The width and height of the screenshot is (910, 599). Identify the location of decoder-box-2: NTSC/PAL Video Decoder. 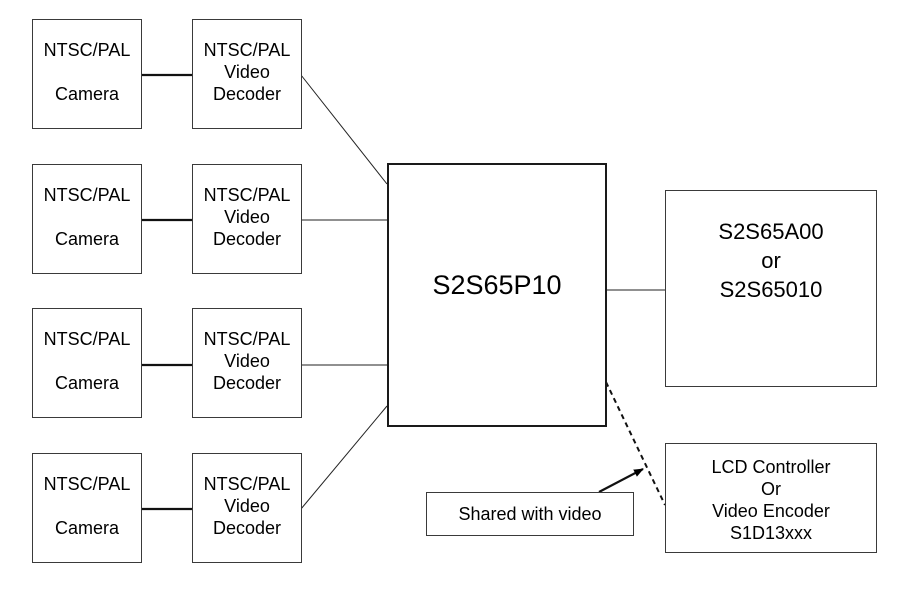
(247, 219).